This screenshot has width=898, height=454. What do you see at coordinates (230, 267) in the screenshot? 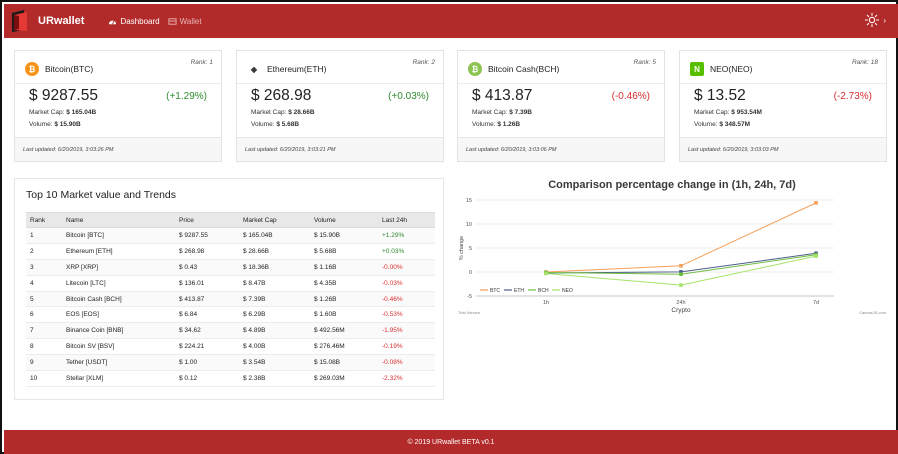
I see `table-row: 3 XRP [XRP] $ 0.43 $ 18.36B $ 1.16B -0.00%` at bounding box center [230, 267].